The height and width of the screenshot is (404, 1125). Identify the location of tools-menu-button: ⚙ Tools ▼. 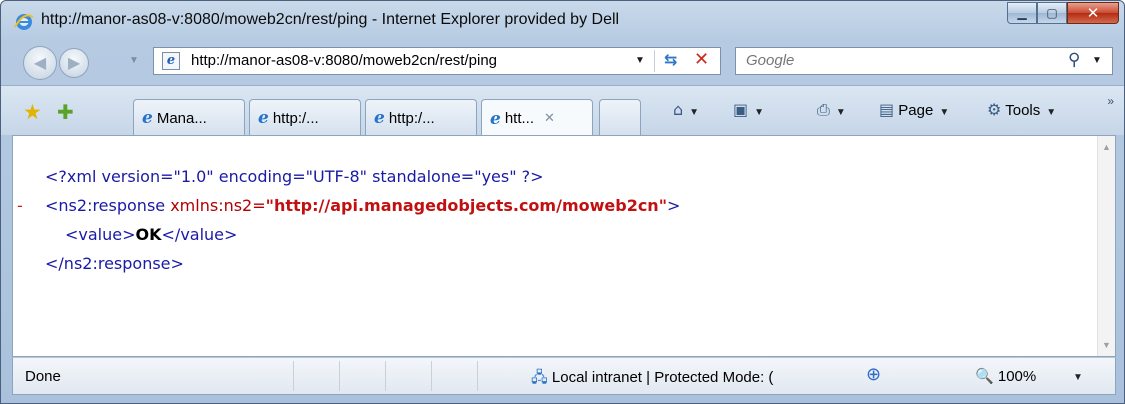
(1021, 109).